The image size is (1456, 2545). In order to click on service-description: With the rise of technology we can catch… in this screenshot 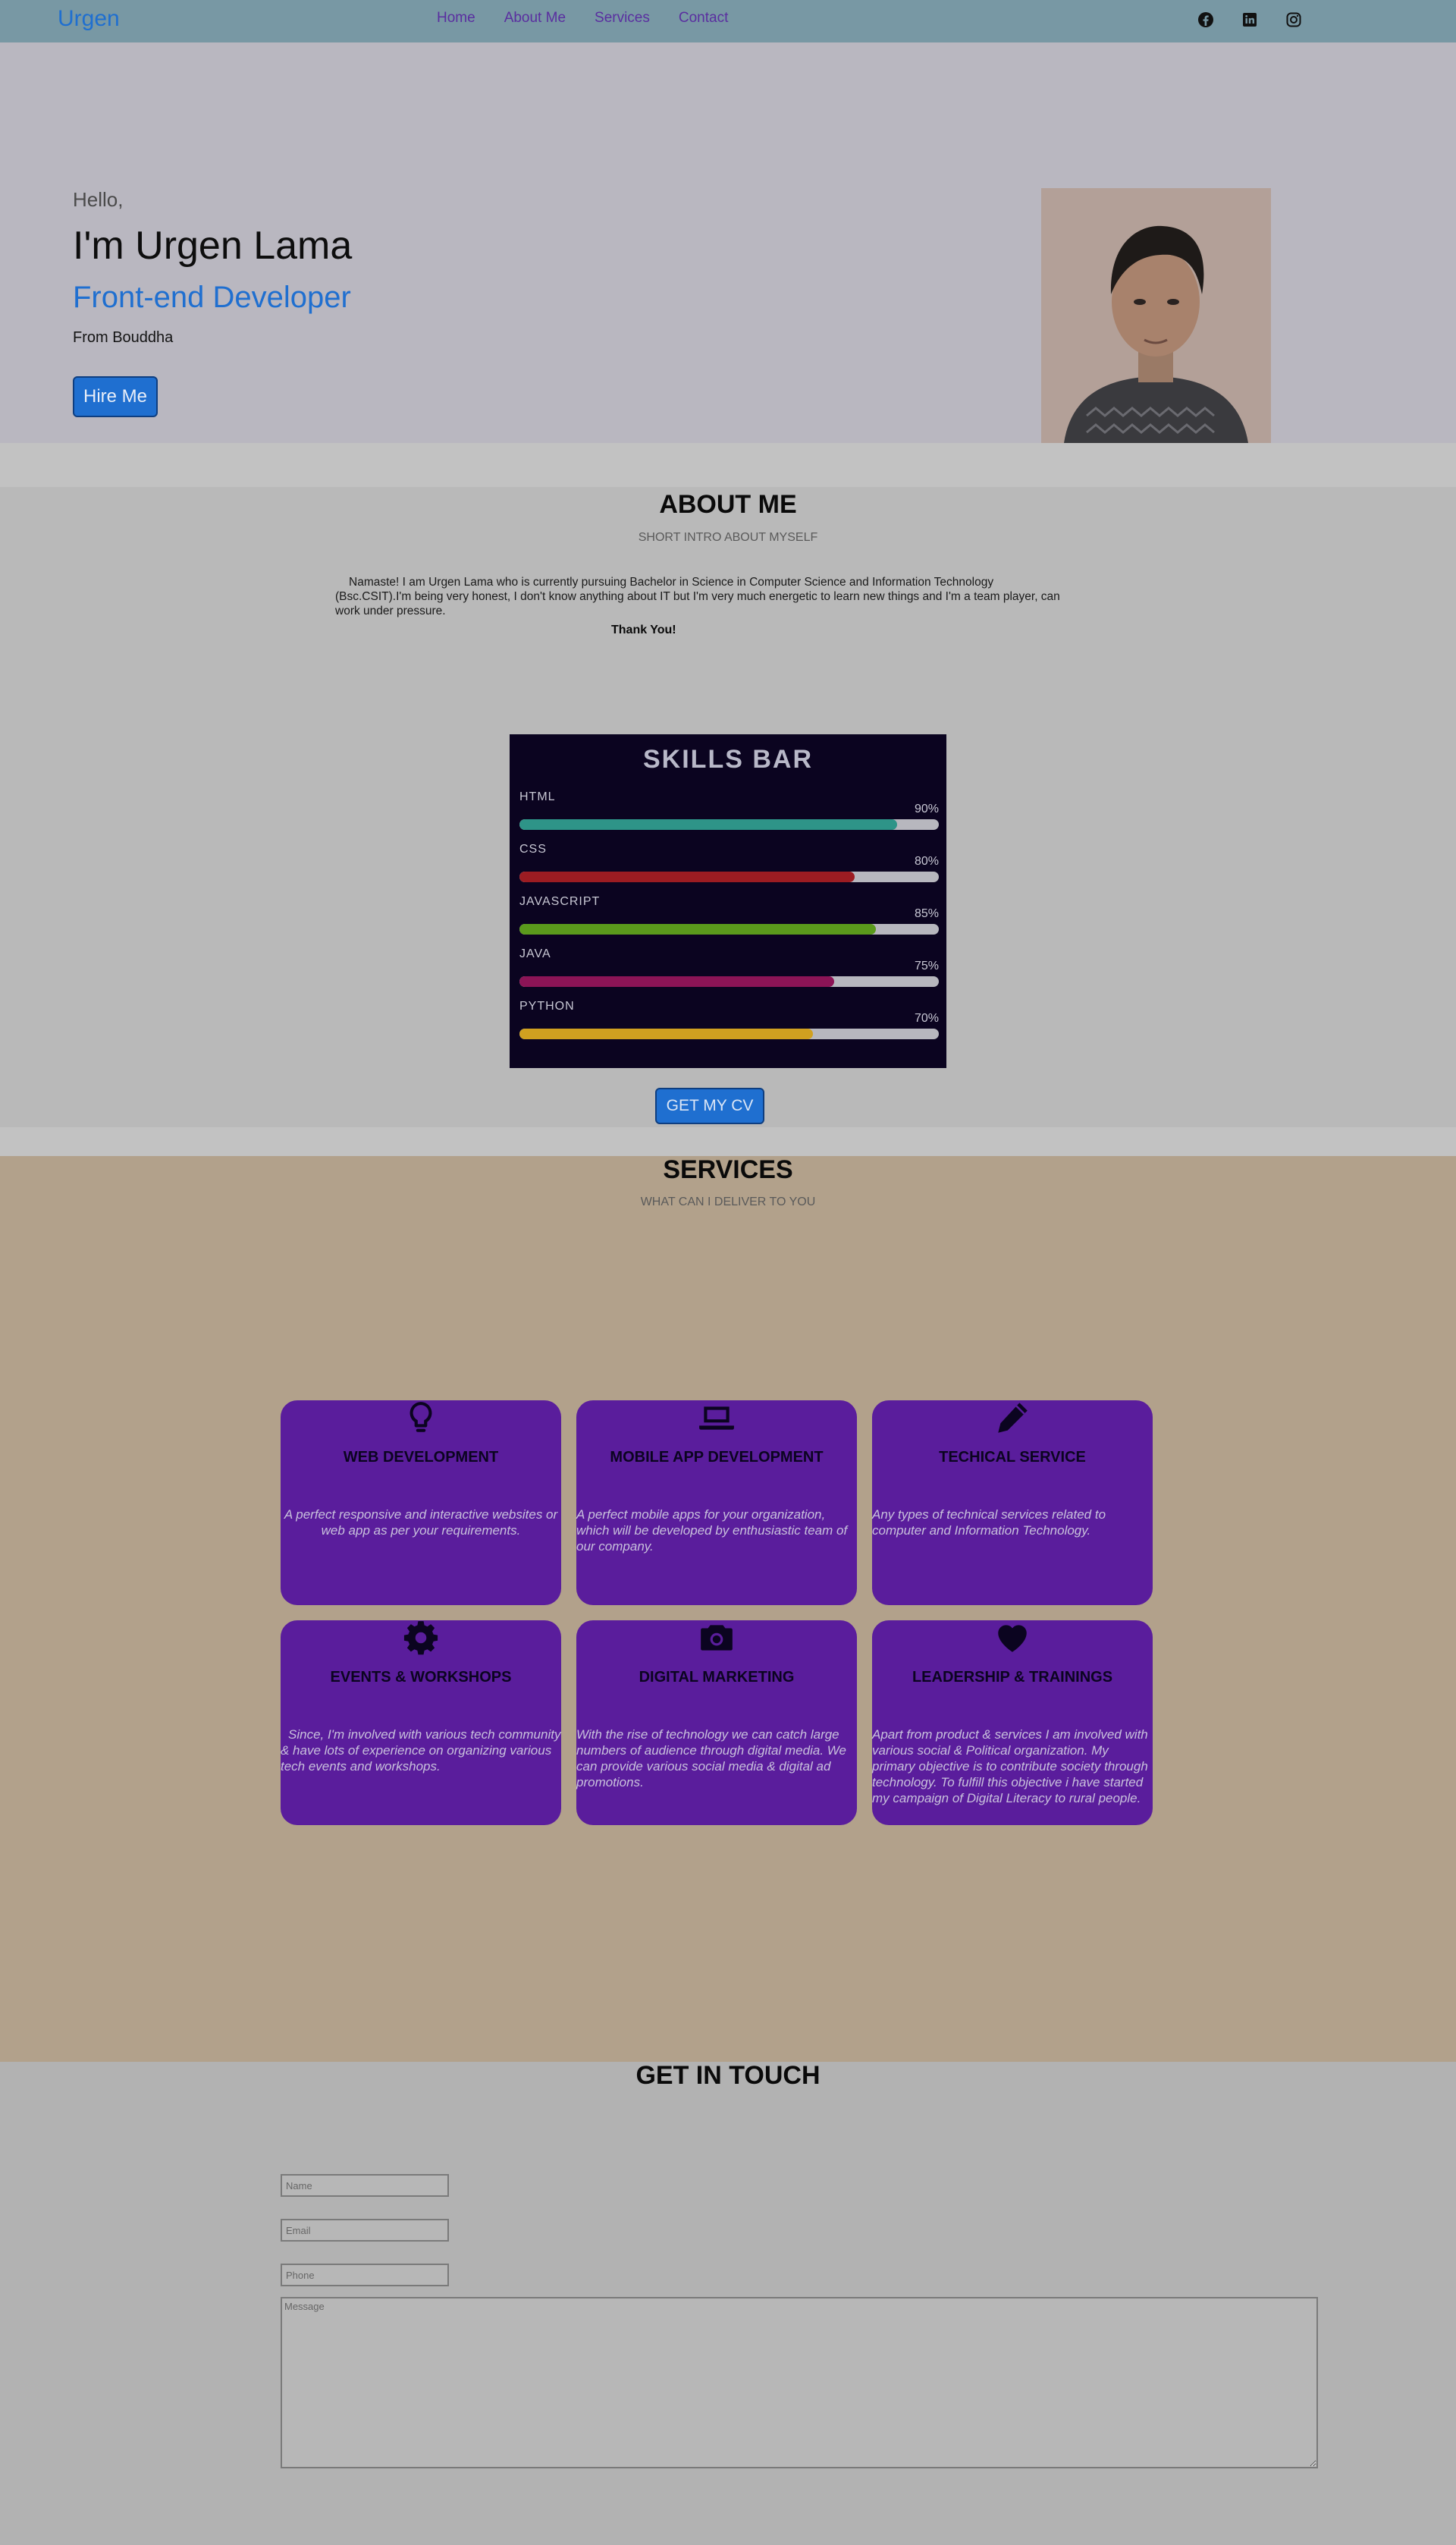, I will do `click(711, 1758)`.